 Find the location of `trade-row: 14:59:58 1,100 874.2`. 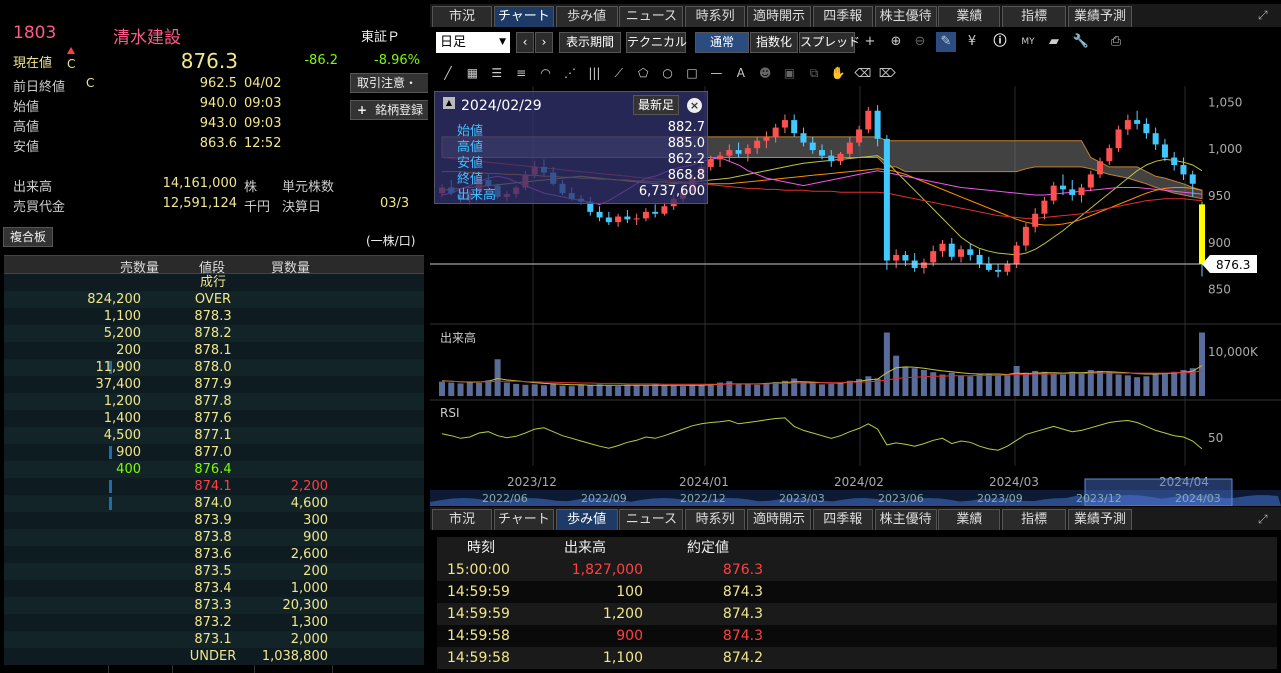

trade-row: 14:59:58 1,100 874.2 is located at coordinates (857, 658).